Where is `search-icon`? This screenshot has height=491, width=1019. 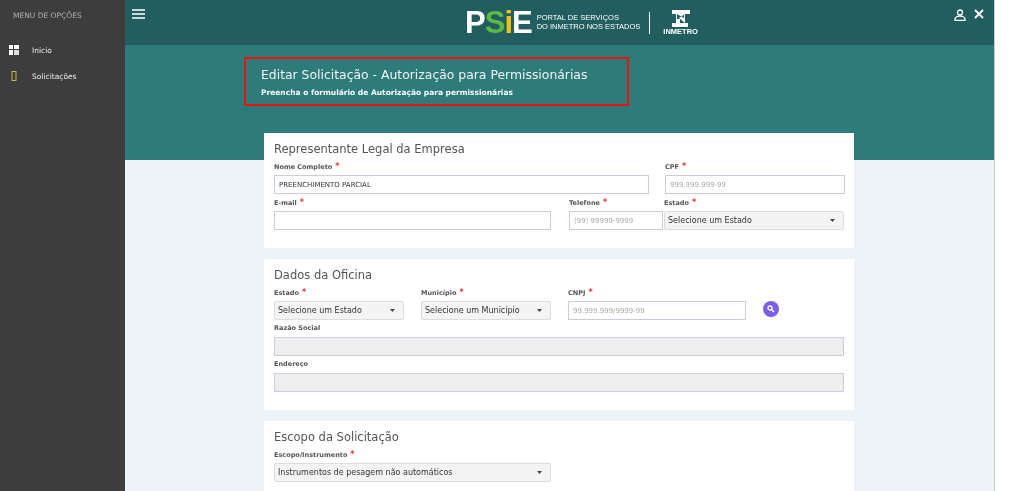
search-icon is located at coordinates (771, 309).